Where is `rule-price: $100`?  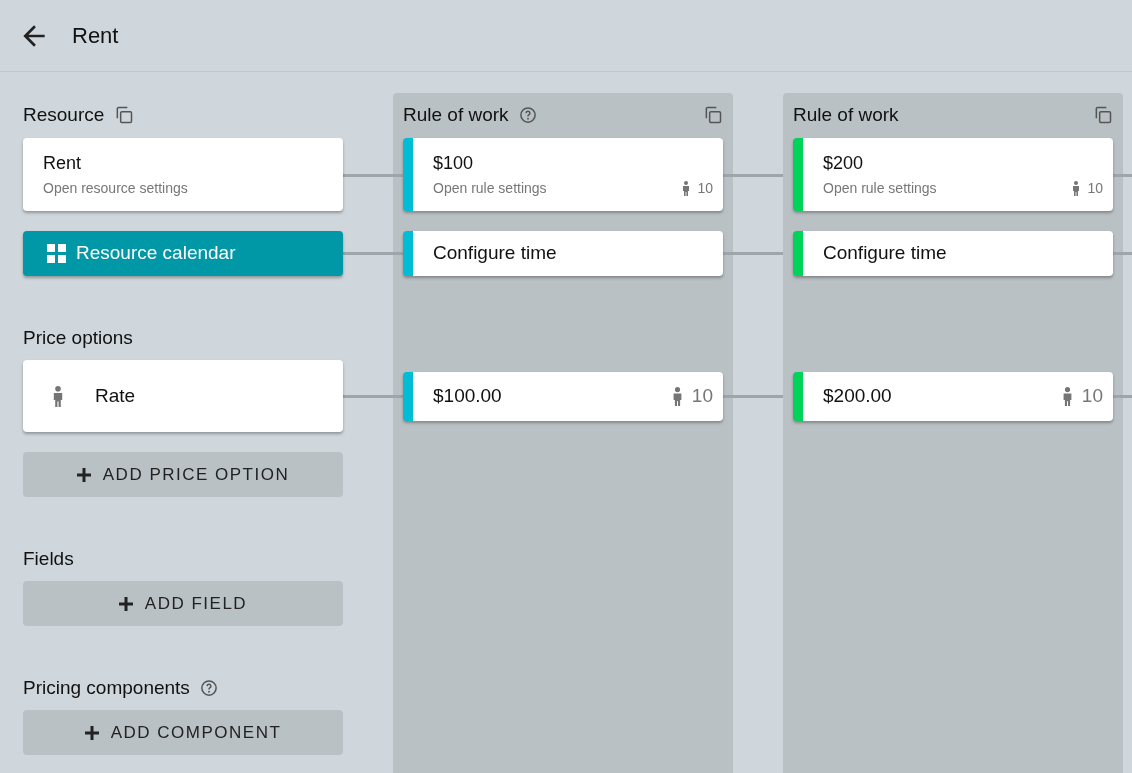 rule-price: $100 is located at coordinates (454, 163).